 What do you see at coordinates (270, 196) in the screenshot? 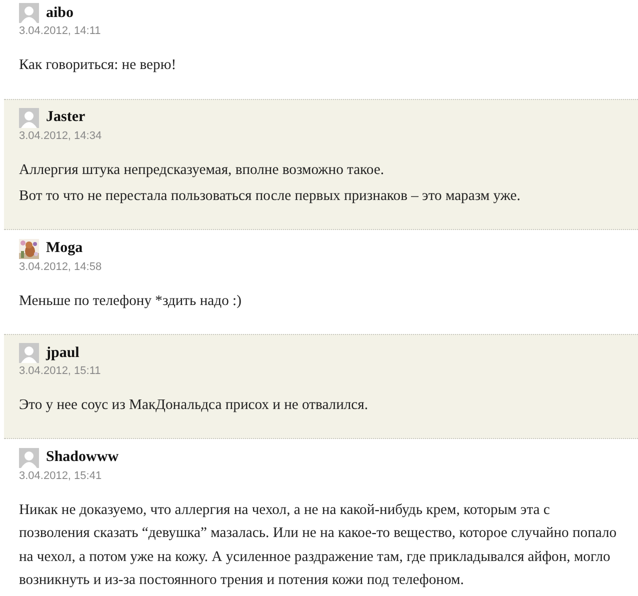
I see `comment-text: Вот то что не перестала пользоваться после первых признаков – это маразм уже.` at bounding box center [270, 196].